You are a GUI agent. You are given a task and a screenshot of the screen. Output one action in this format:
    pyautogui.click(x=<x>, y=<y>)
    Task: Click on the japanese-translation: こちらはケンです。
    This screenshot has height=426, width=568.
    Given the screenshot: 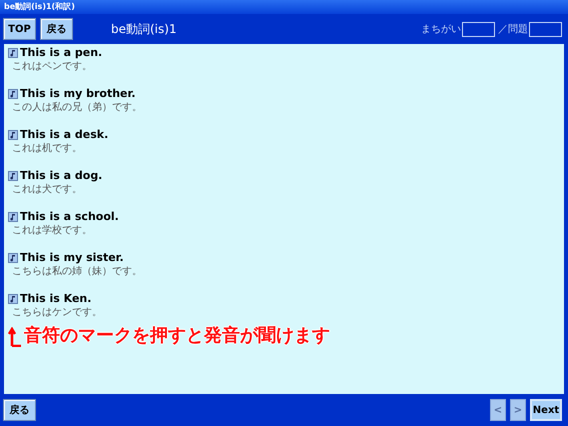 What is the action you would take?
    pyautogui.click(x=57, y=313)
    